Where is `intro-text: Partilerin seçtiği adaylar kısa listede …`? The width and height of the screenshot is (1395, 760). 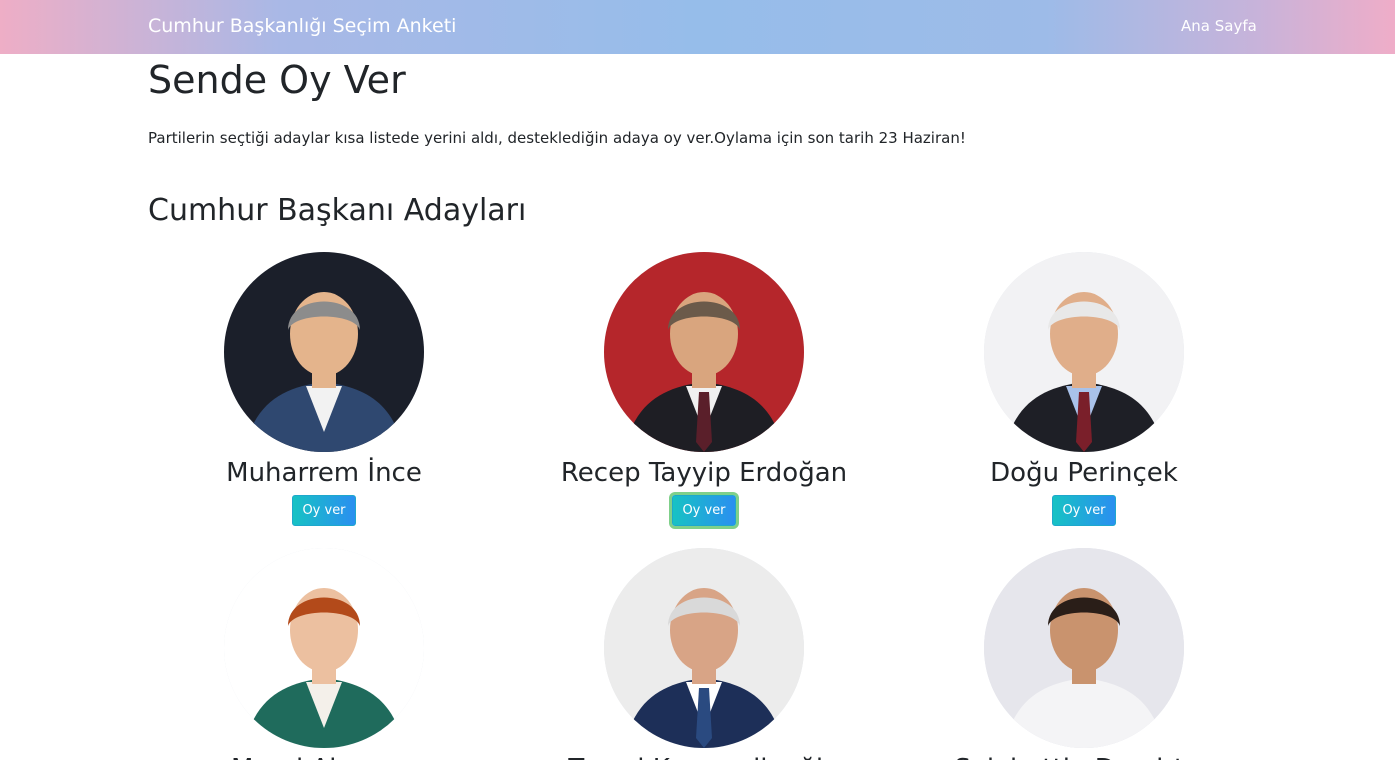 intro-text: Partilerin seçtiği adaylar kısa listede … is located at coordinates (557, 138).